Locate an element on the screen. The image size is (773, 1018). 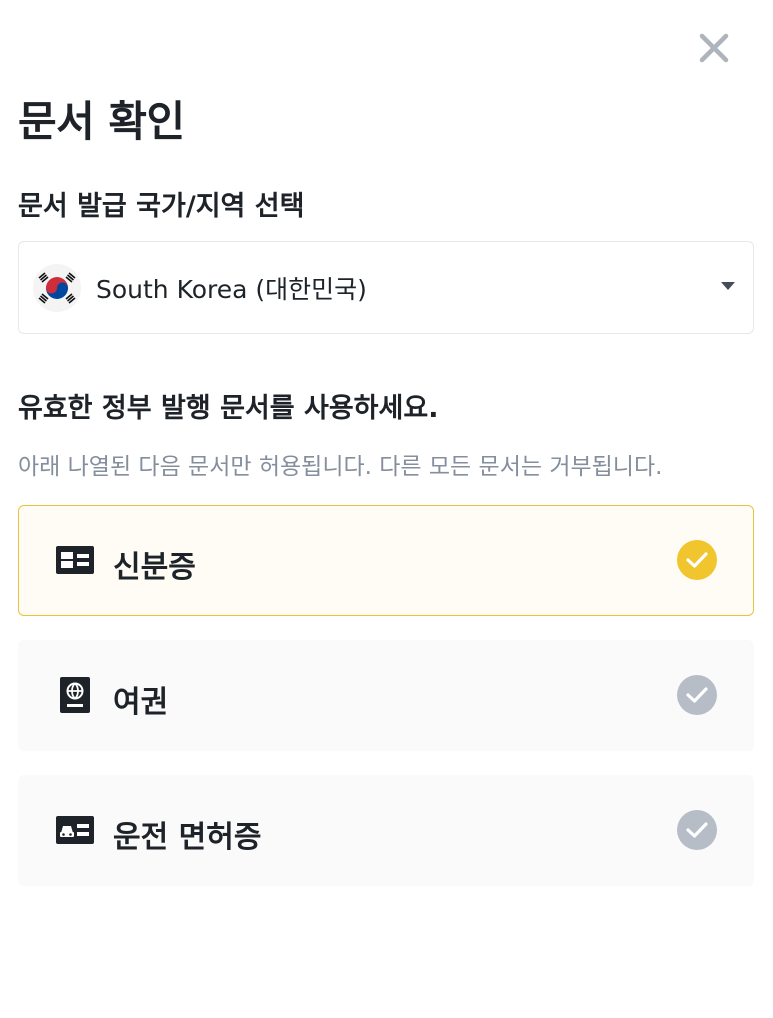
south-korea-flag-icon is located at coordinates (57, 288).